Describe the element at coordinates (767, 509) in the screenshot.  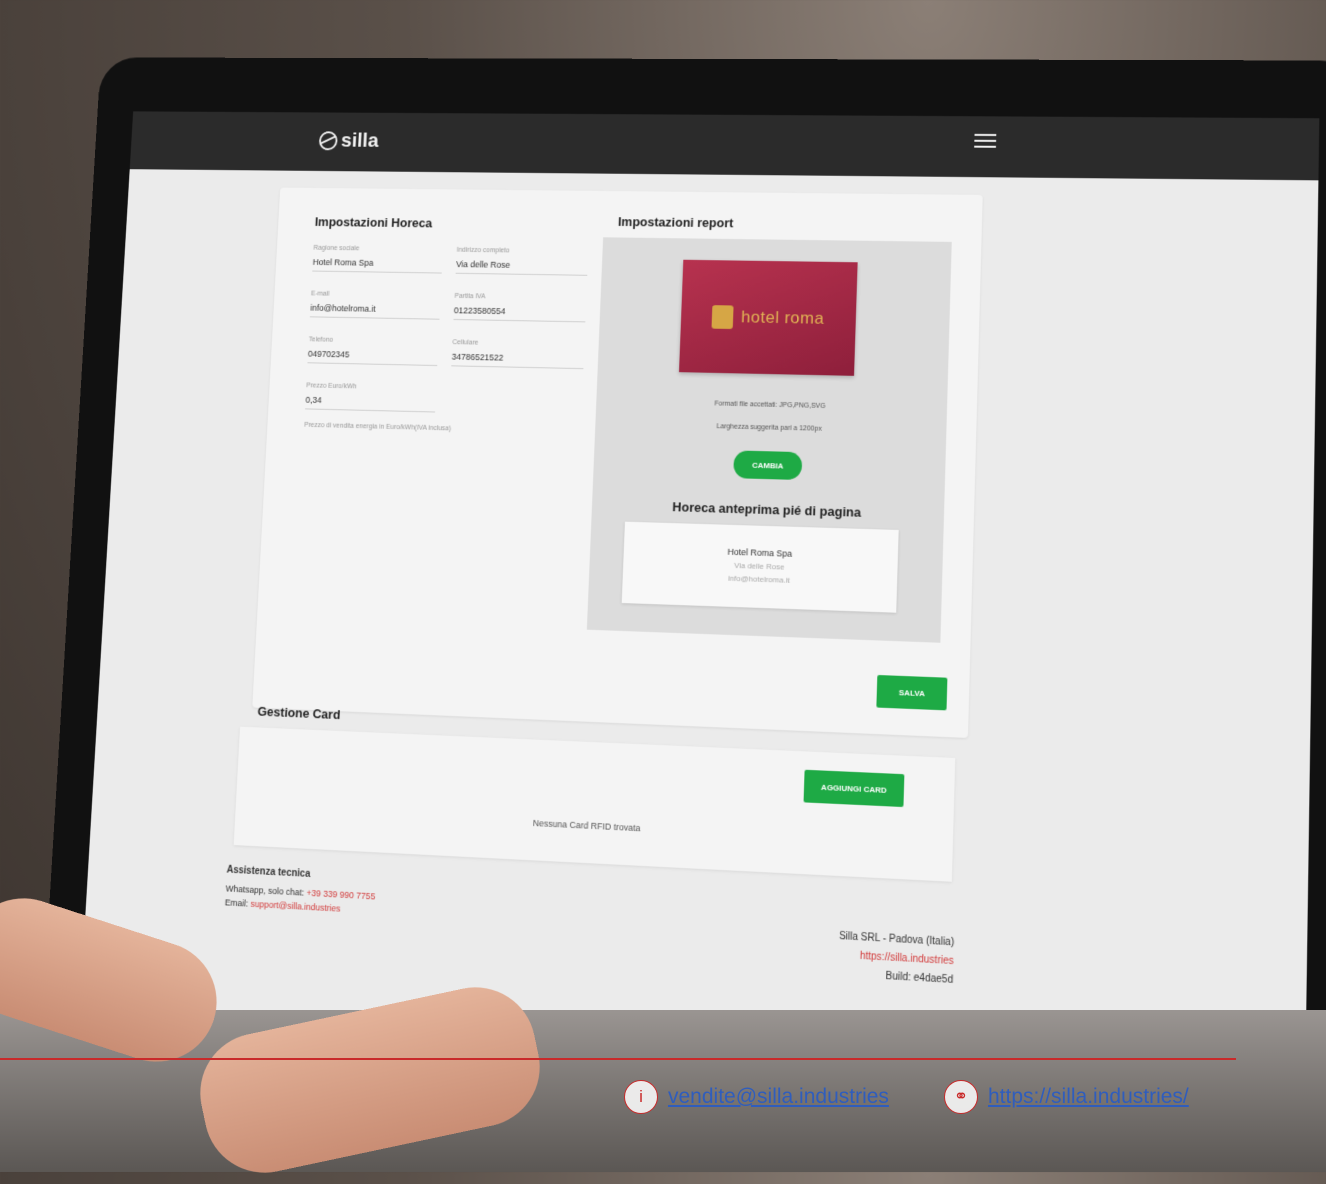
I see `preview-title: Horeca anteprima pié di pagina` at that location.